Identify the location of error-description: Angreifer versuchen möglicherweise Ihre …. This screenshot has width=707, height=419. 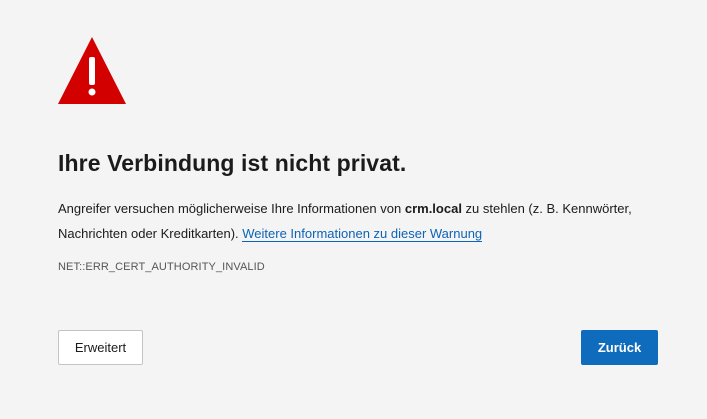
(348, 221).